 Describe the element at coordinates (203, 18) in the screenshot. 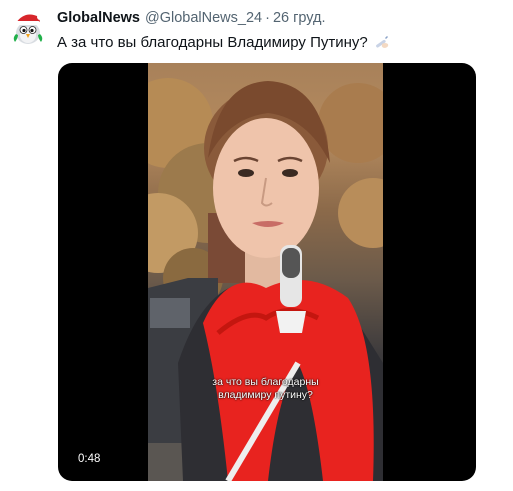

I see `author-handle: @GlobalNews_24` at that location.